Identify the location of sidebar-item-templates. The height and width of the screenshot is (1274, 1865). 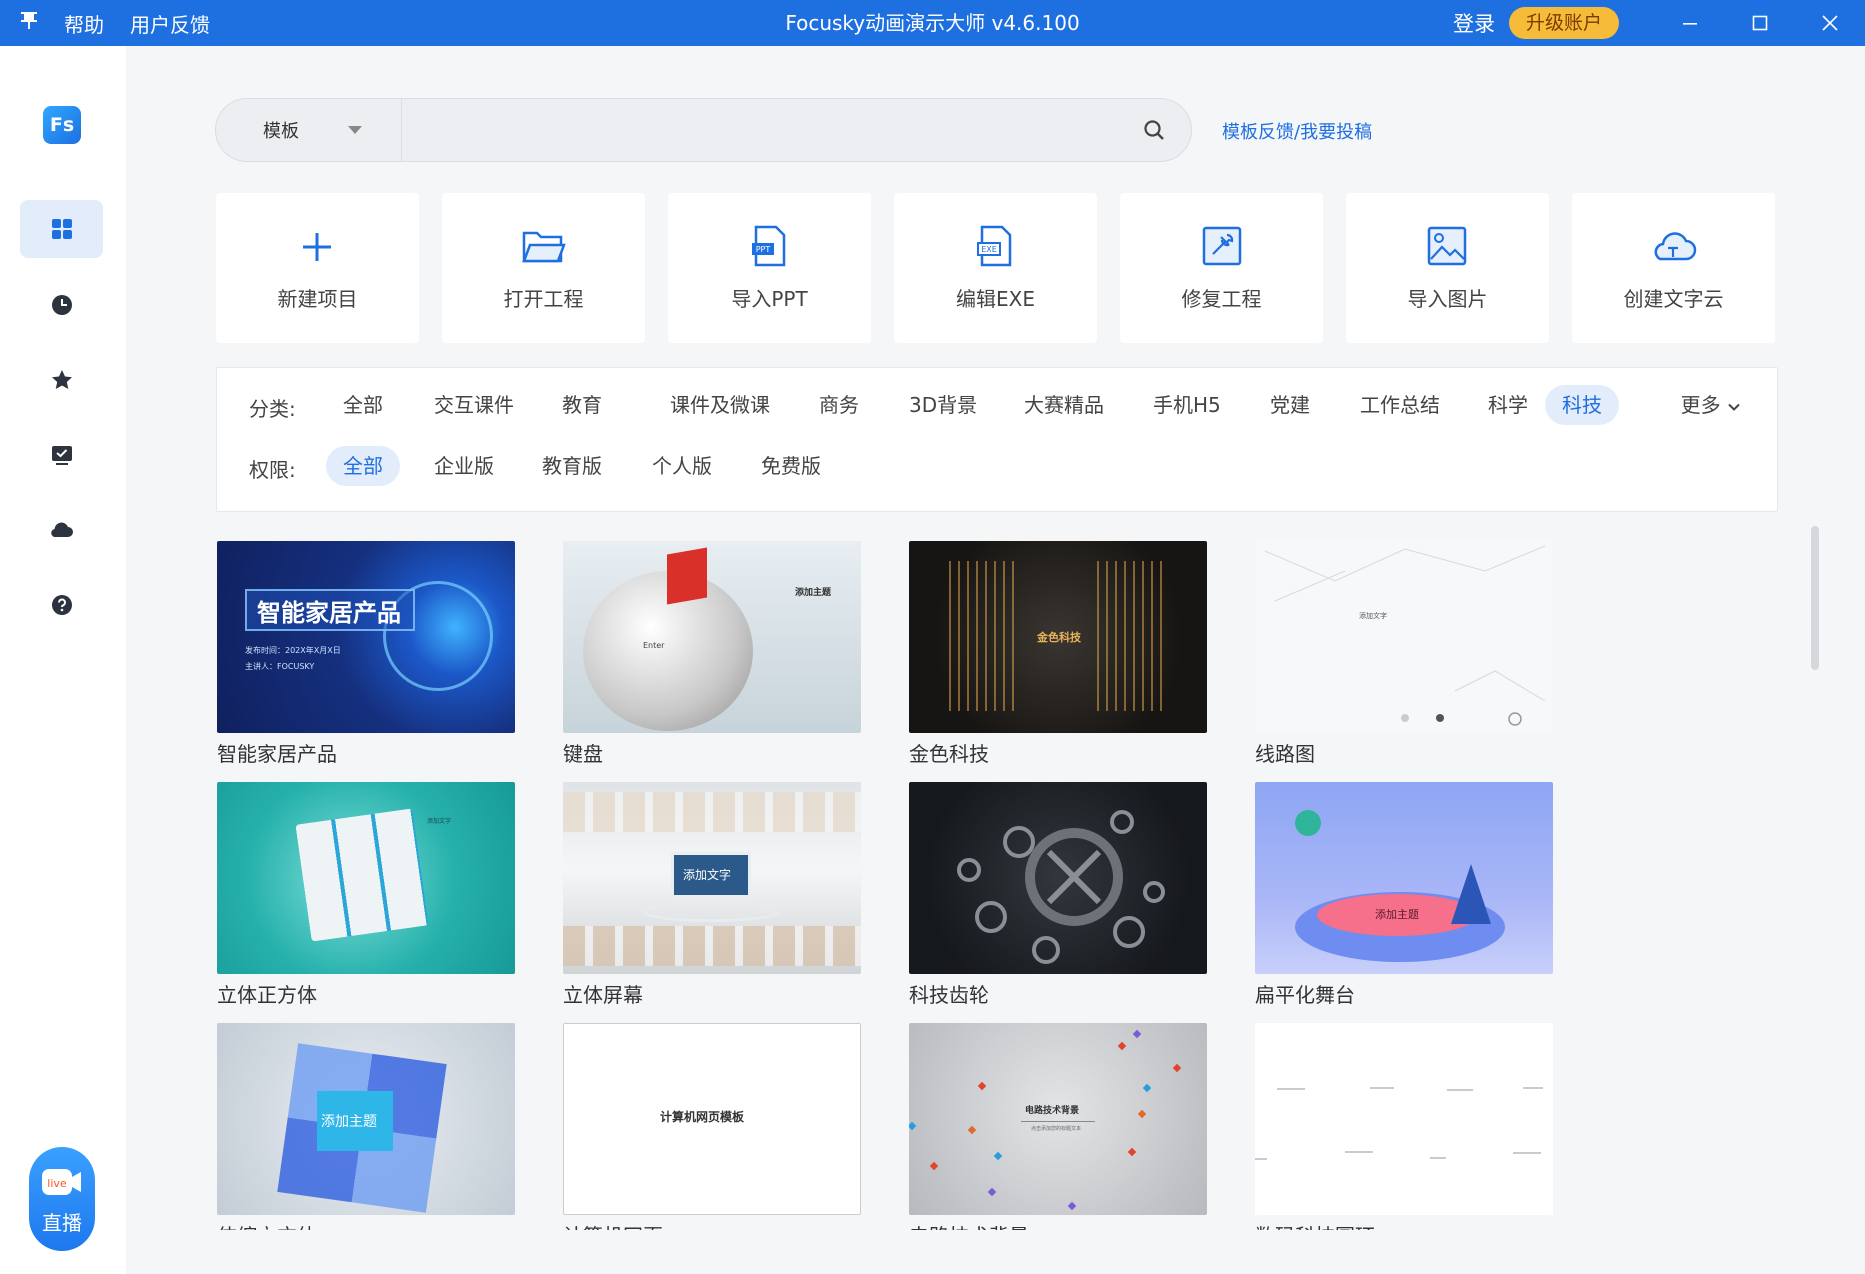
(61, 229).